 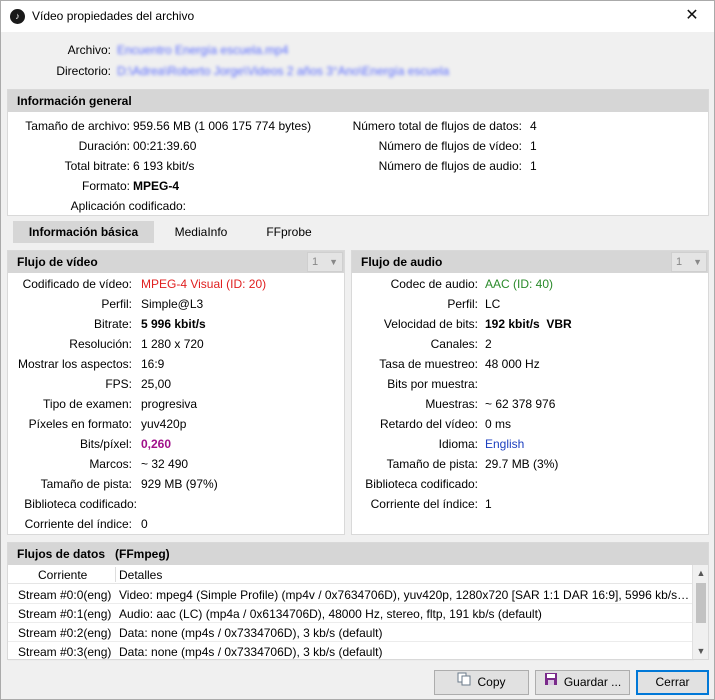 I want to click on video-streams-value: 1, so click(x=533, y=146).